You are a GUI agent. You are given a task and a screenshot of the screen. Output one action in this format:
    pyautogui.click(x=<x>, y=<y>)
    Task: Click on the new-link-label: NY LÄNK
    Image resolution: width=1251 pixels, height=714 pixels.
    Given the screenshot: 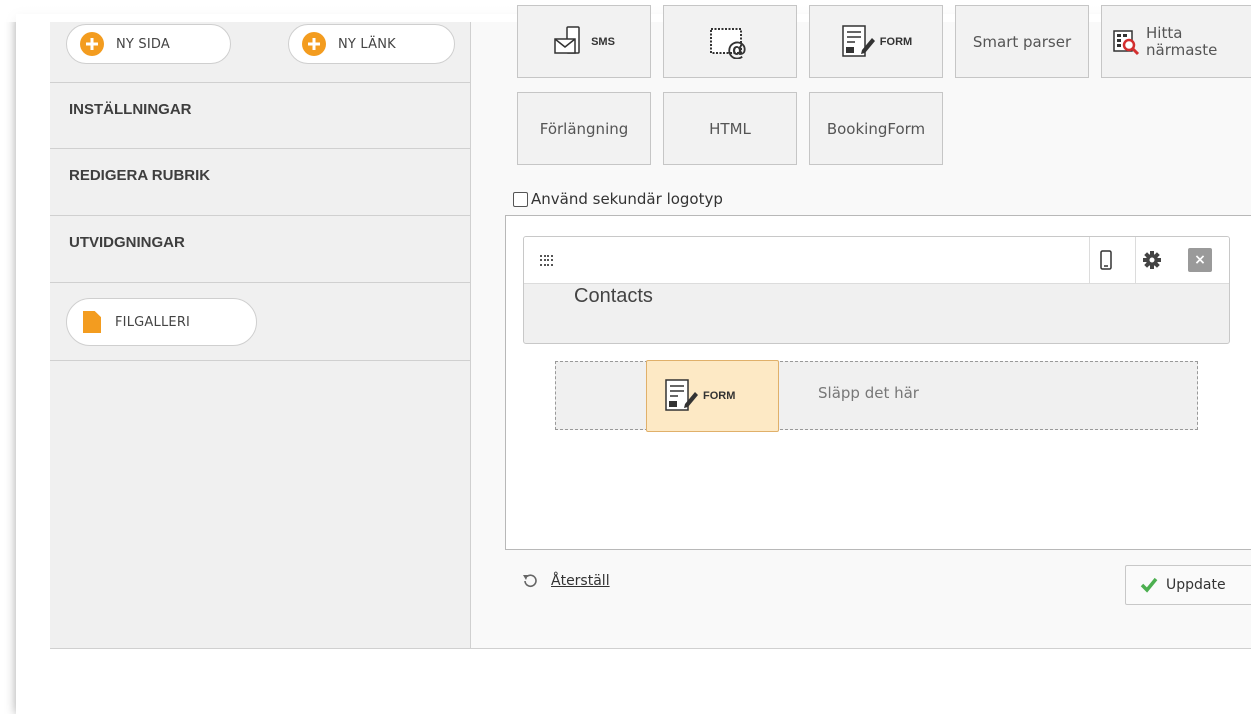 What is the action you would take?
    pyautogui.click(x=367, y=44)
    